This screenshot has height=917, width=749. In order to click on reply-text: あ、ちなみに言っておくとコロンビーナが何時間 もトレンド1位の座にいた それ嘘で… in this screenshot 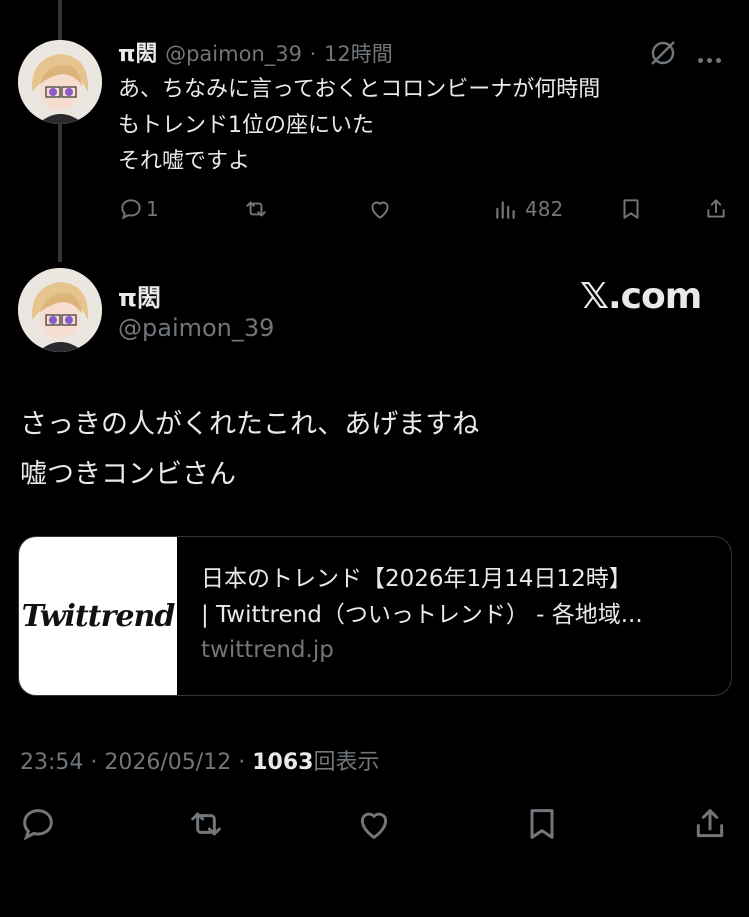, I will do `click(418, 126)`.